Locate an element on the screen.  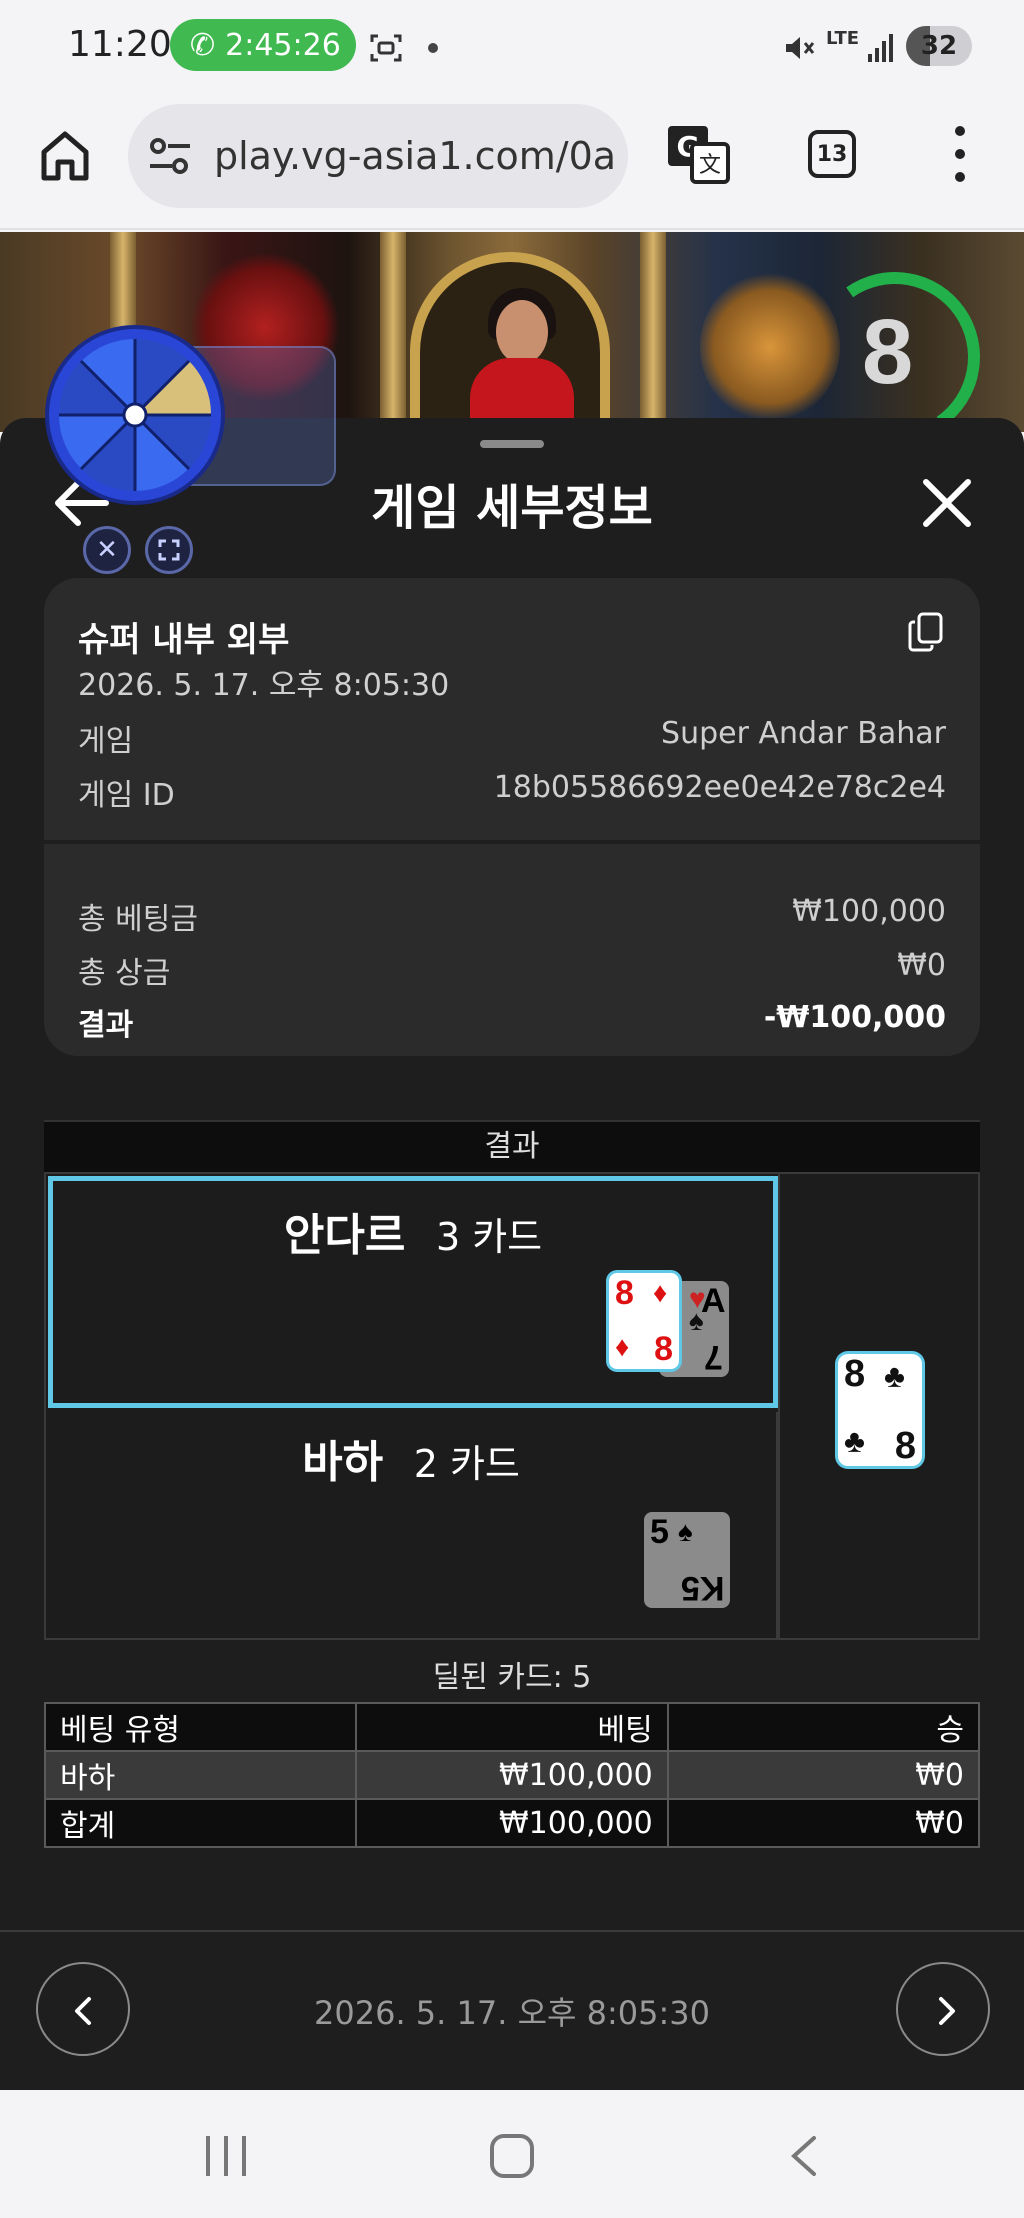
translate-icon: G文 is located at coordinates (698, 155).